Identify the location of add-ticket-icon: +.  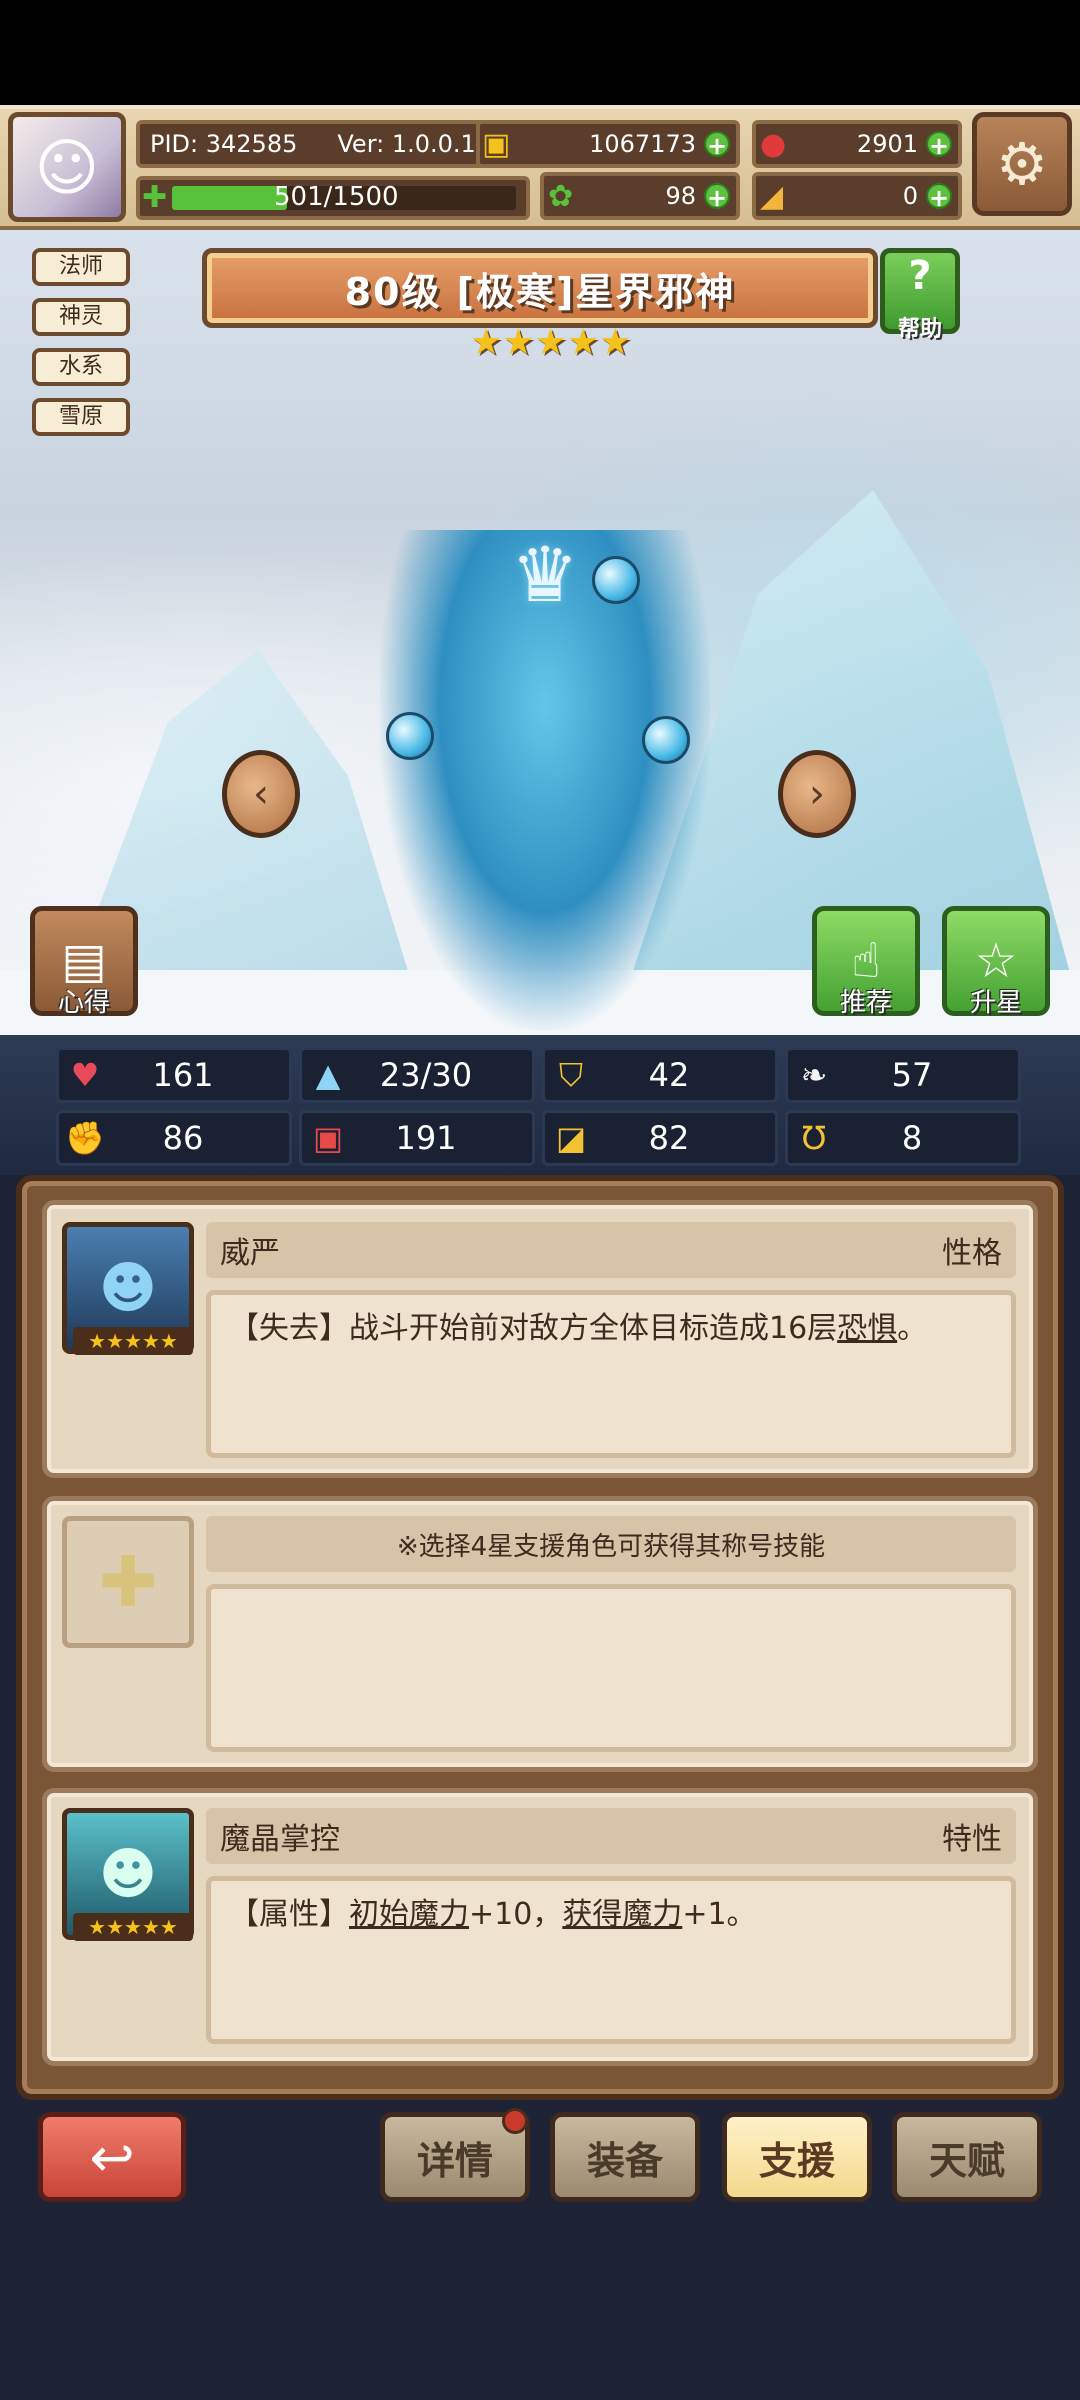
(939, 197).